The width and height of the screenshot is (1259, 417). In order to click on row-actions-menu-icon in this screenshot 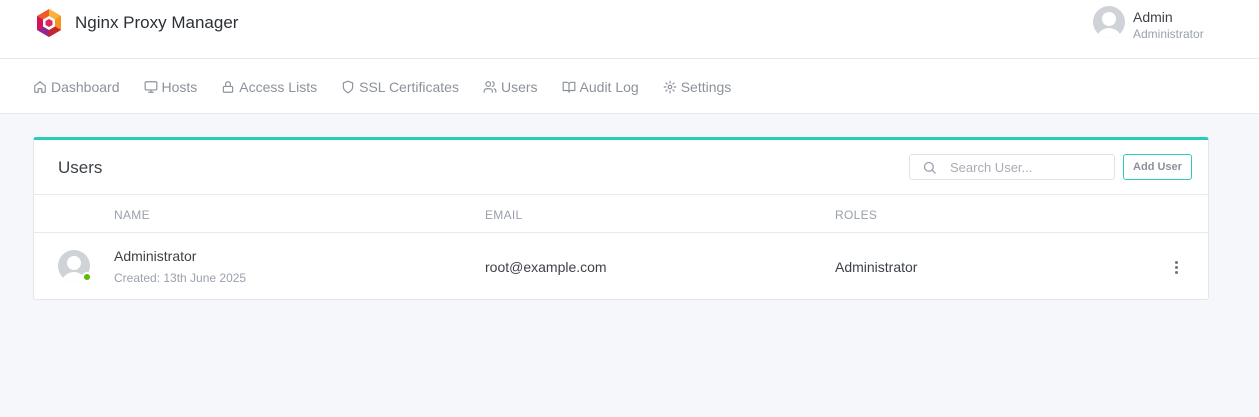, I will do `click(1176, 267)`.